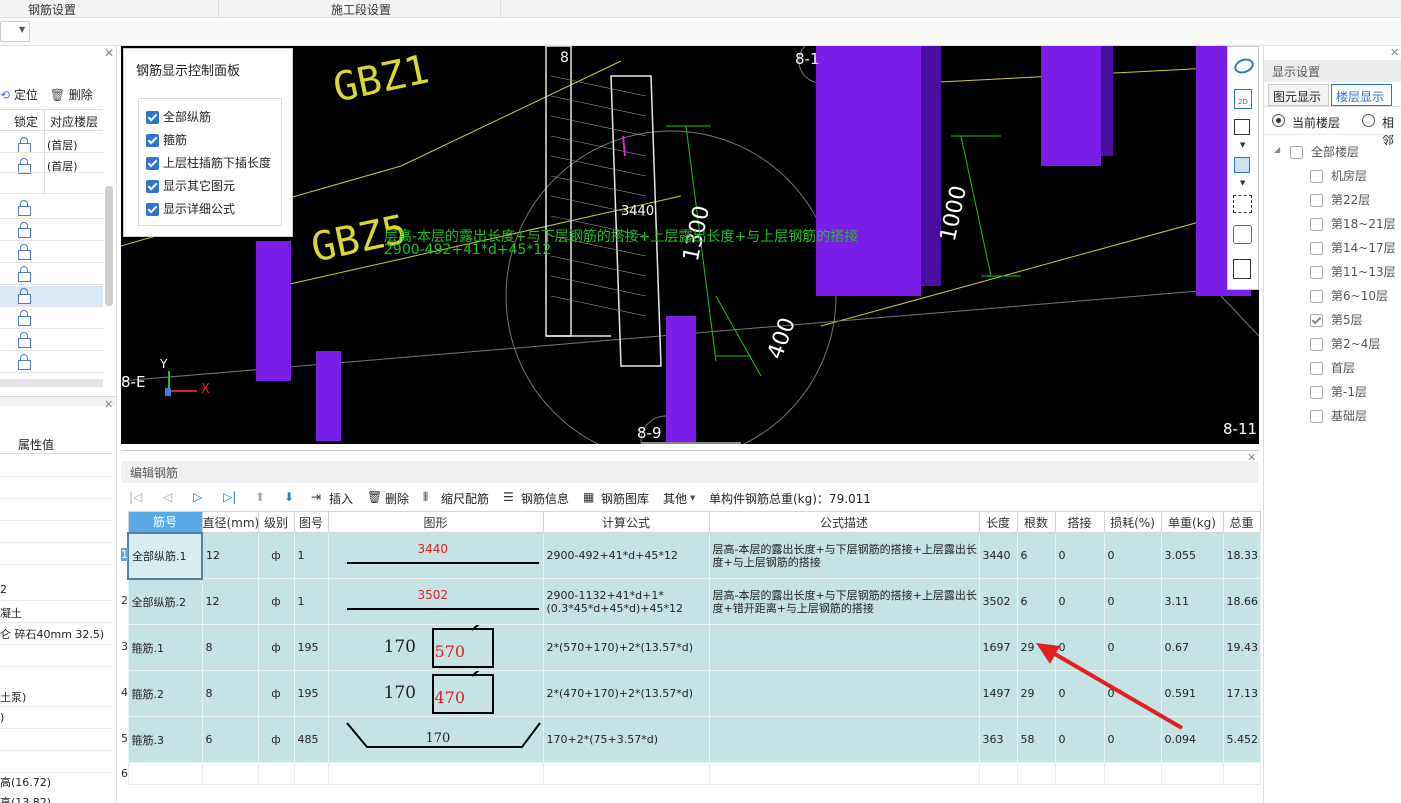  Describe the element at coordinates (465, 498) in the screenshot. I see `scale-rebar-button: 缩尺配筋` at that location.